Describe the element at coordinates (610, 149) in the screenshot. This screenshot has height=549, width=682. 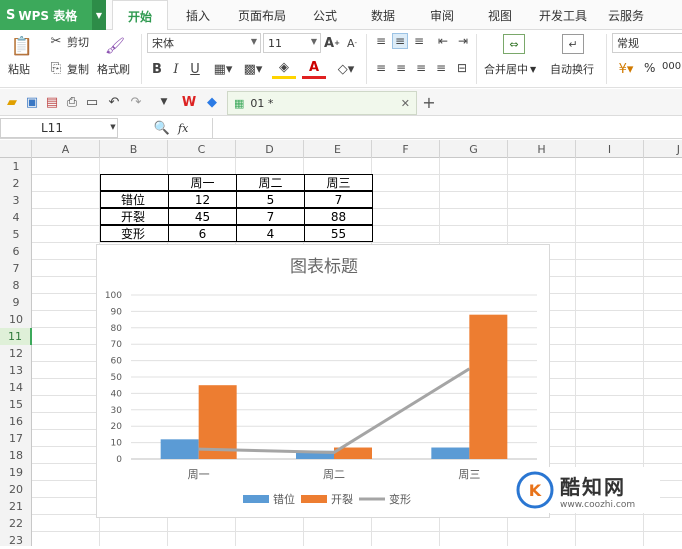
I see `column-header: I` at that location.